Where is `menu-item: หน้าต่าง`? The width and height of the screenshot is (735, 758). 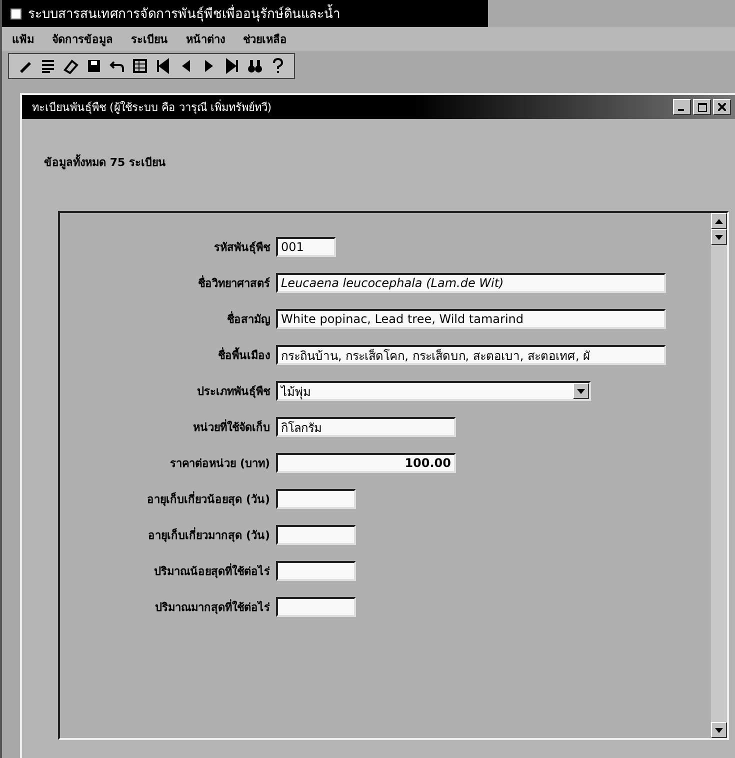
menu-item: หน้าต่าง is located at coordinates (205, 39).